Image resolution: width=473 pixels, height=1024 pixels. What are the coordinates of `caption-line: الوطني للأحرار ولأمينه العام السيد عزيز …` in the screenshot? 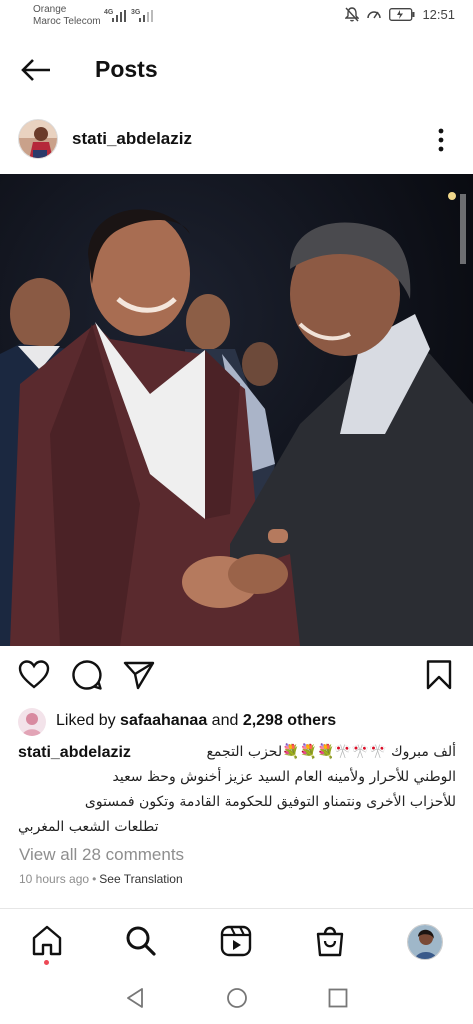 It's located at (284, 777).